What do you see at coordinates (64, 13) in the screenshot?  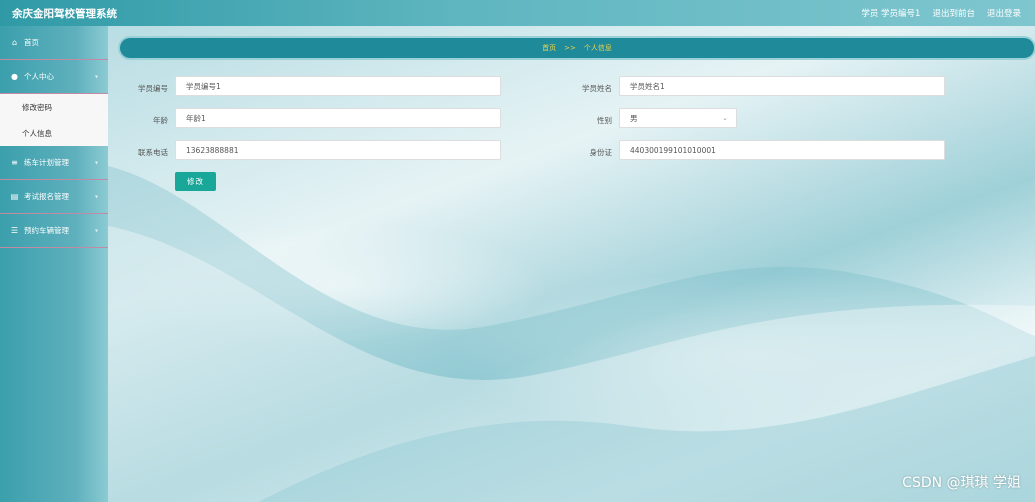 I see `app-title: 余庆金阳驾校管理系统` at bounding box center [64, 13].